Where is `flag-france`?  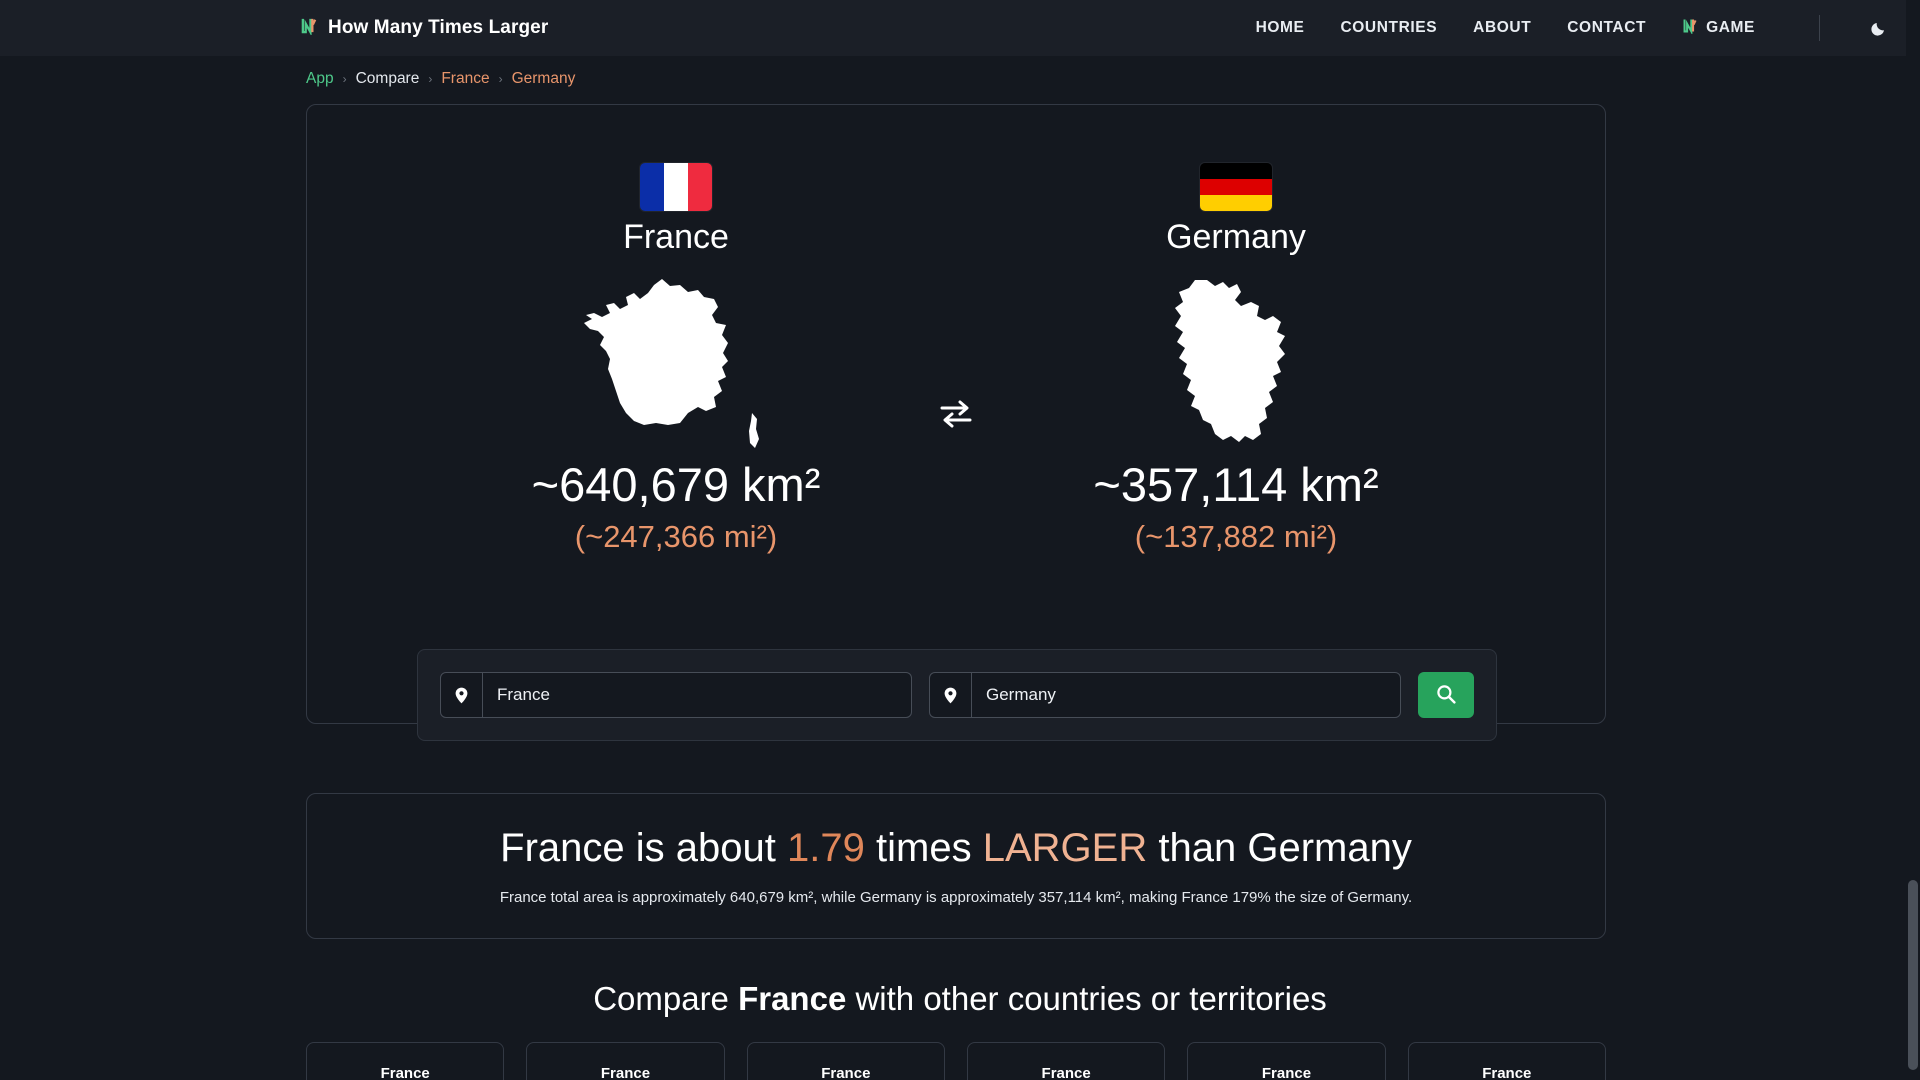 flag-france is located at coordinates (676, 187).